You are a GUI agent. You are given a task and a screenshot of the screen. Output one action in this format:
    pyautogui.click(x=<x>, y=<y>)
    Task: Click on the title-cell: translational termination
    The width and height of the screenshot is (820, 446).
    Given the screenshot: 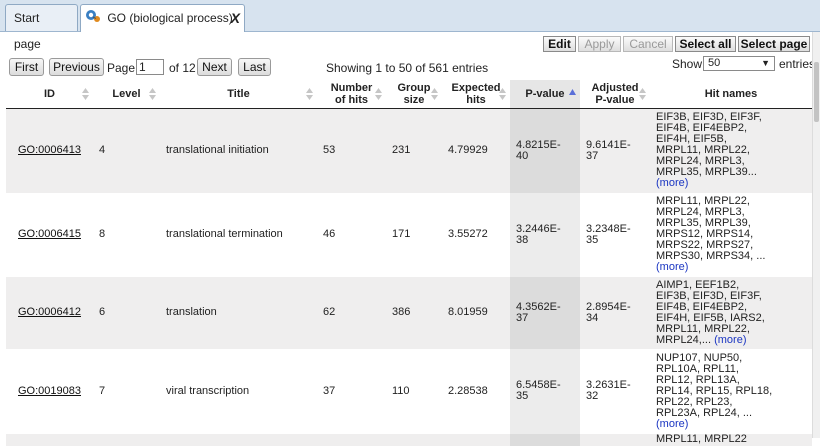 What is the action you would take?
    pyautogui.click(x=224, y=234)
    